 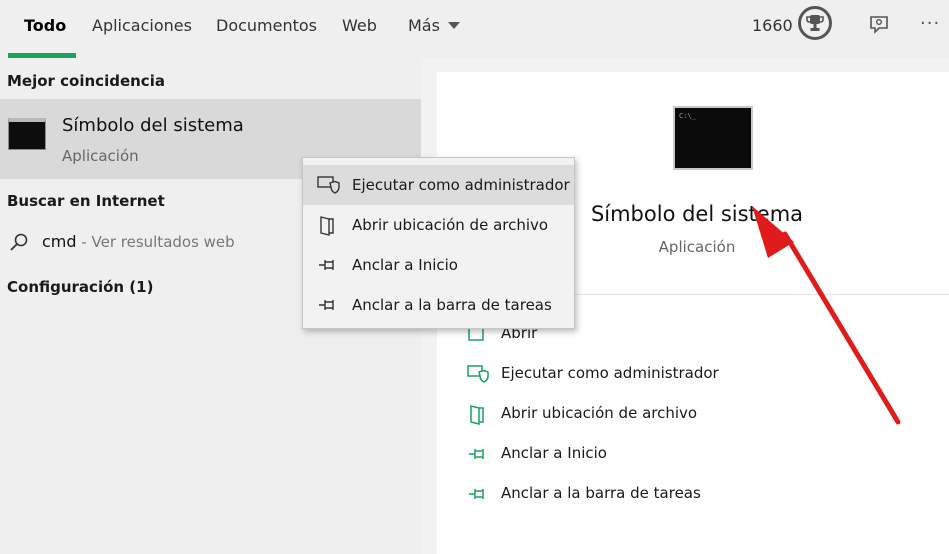 What do you see at coordinates (155, 242) in the screenshot?
I see `web-query-hint: - Ver resultados web` at bounding box center [155, 242].